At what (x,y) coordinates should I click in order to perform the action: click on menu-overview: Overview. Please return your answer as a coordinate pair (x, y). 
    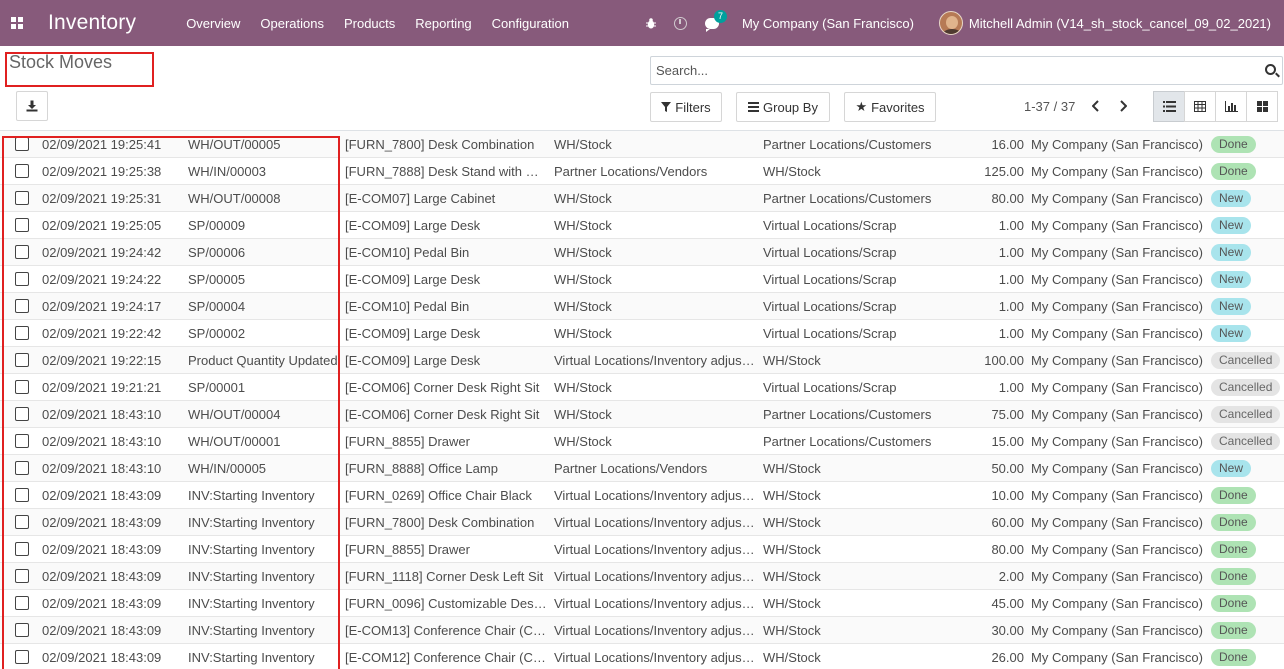
    Looking at the image, I should click on (213, 23).